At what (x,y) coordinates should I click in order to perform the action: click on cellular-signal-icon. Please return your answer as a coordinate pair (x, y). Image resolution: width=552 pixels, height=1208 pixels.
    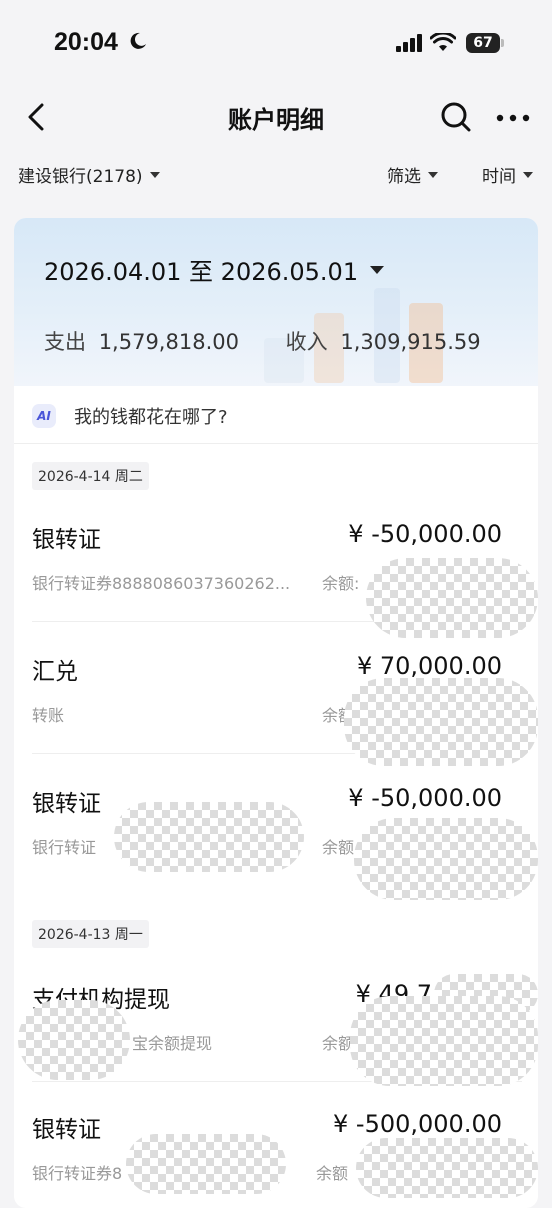
    Looking at the image, I should click on (409, 43).